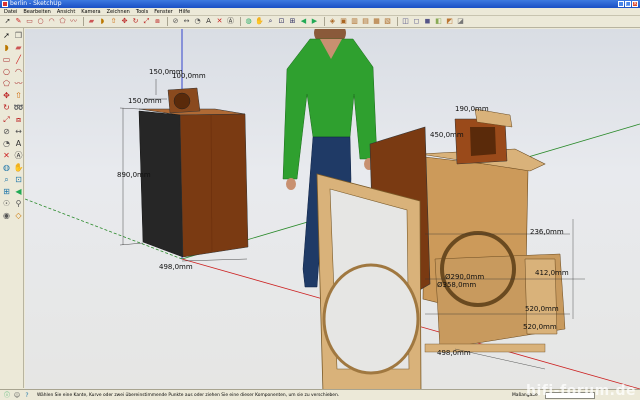  What do you see at coordinates (427, 21) in the screenshot?
I see `hidden-line-icon: ◼` at bounding box center [427, 21].